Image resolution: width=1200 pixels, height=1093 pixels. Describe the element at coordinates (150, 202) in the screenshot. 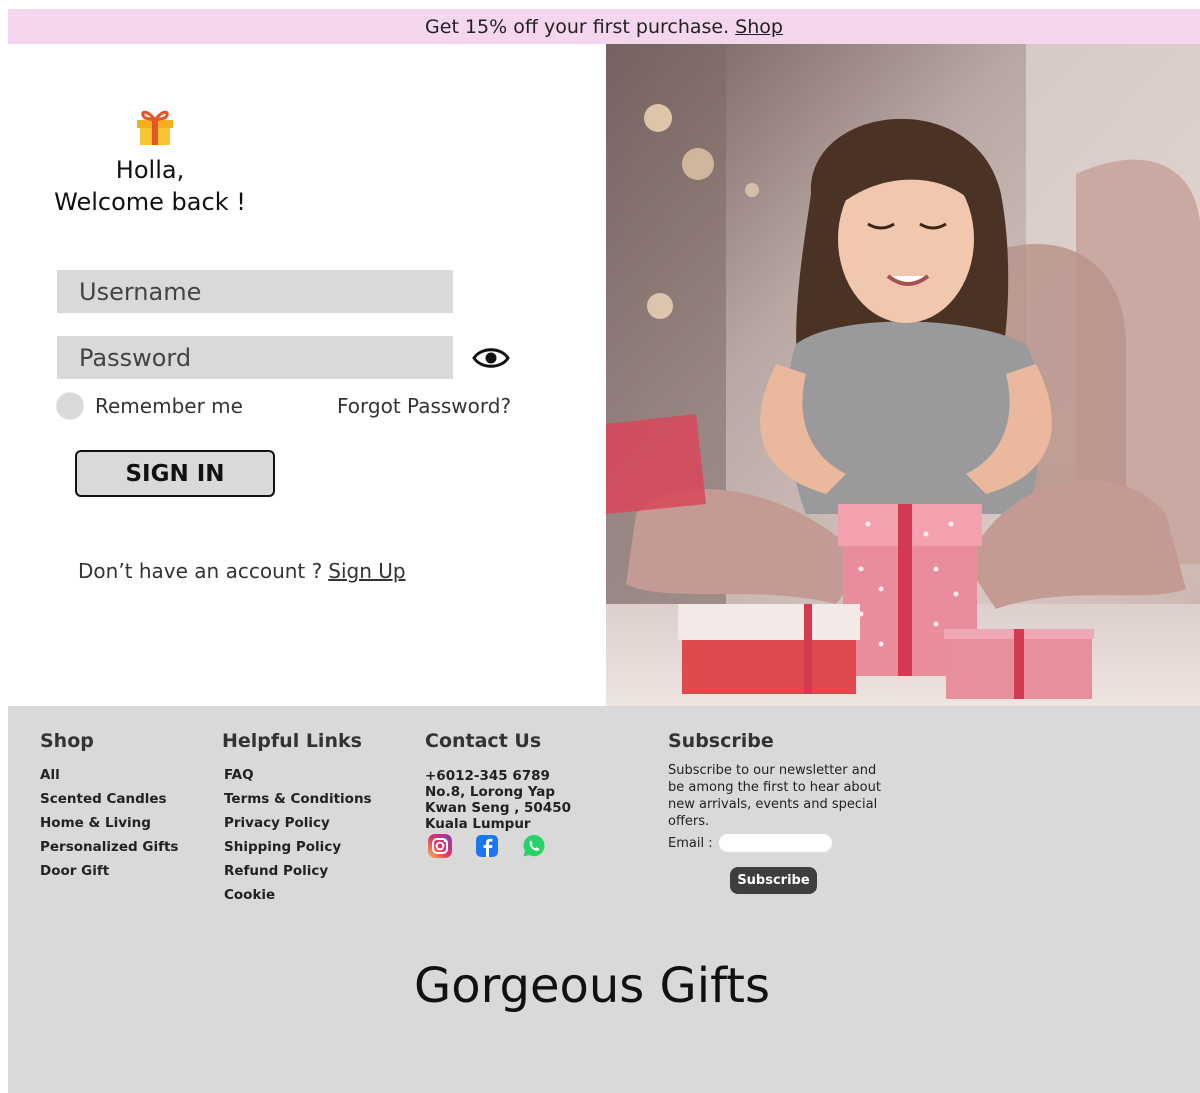

I see `greeting-line-2: Welcome back !` at that location.